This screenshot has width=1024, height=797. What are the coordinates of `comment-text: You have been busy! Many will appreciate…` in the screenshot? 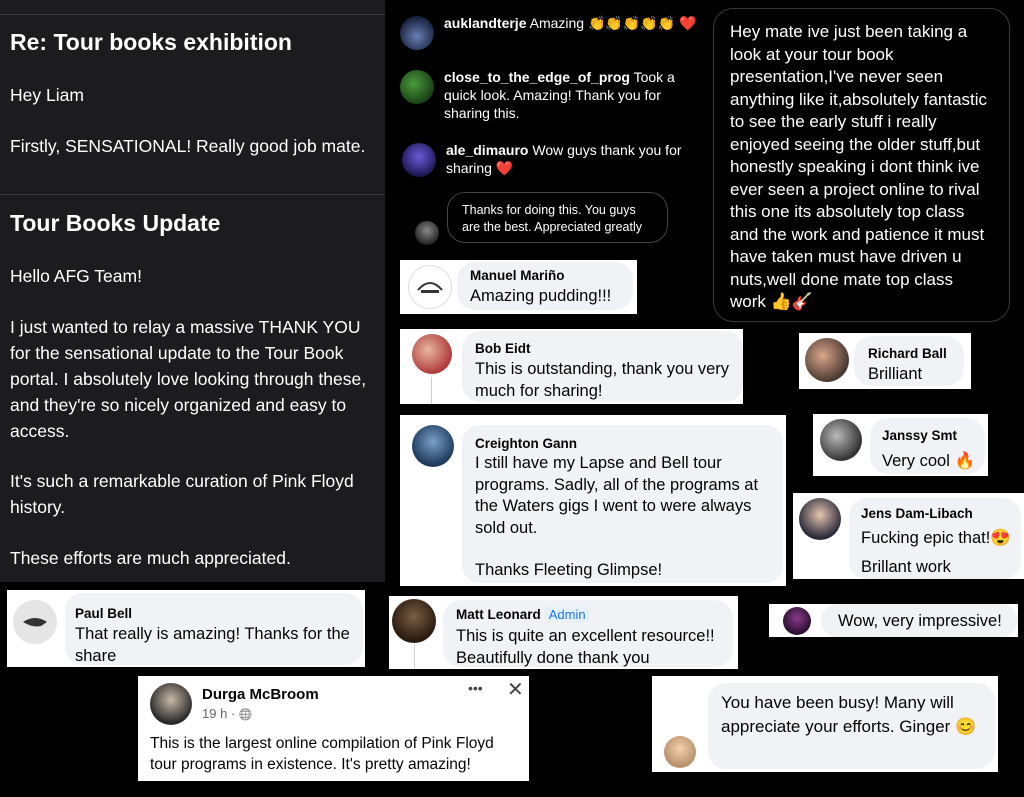 It's located at (849, 714).